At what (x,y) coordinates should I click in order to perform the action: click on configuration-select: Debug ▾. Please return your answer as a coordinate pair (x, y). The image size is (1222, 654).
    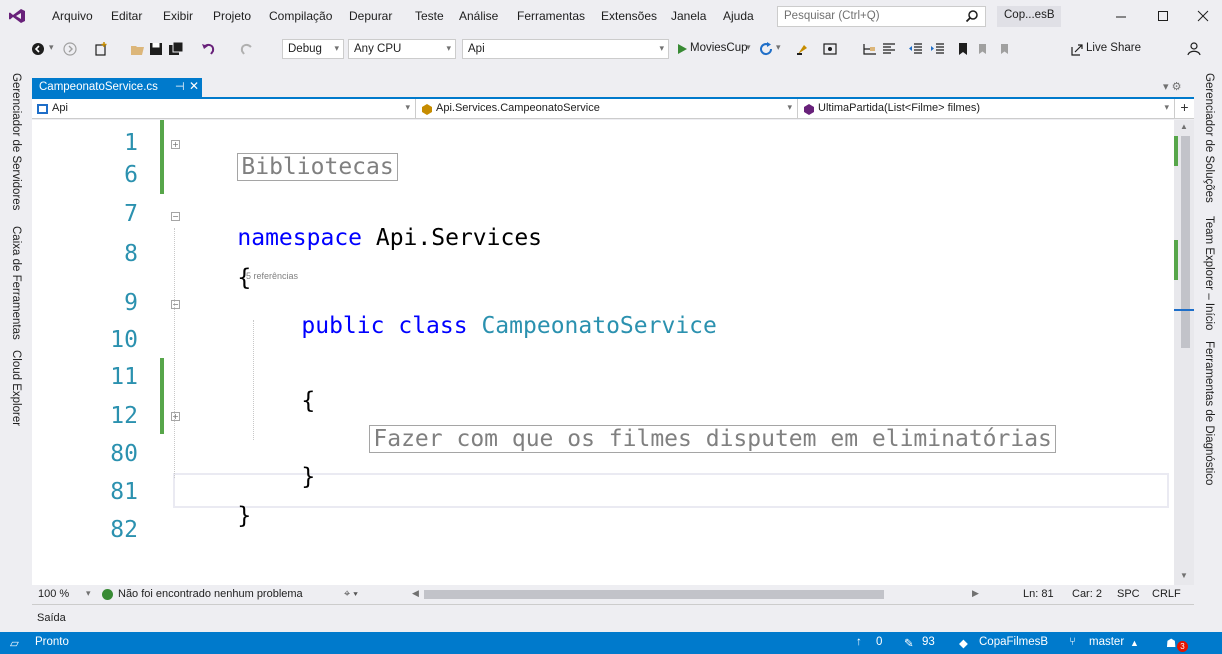
    Looking at the image, I should click on (313, 49).